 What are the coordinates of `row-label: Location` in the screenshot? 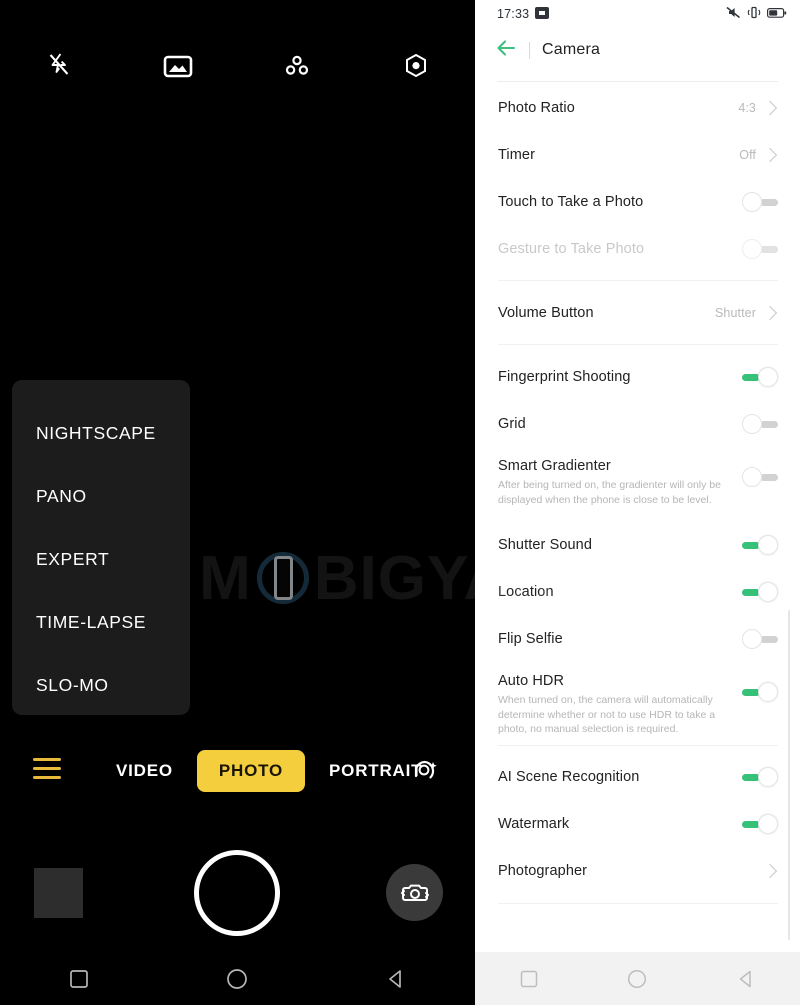 It's located at (526, 591).